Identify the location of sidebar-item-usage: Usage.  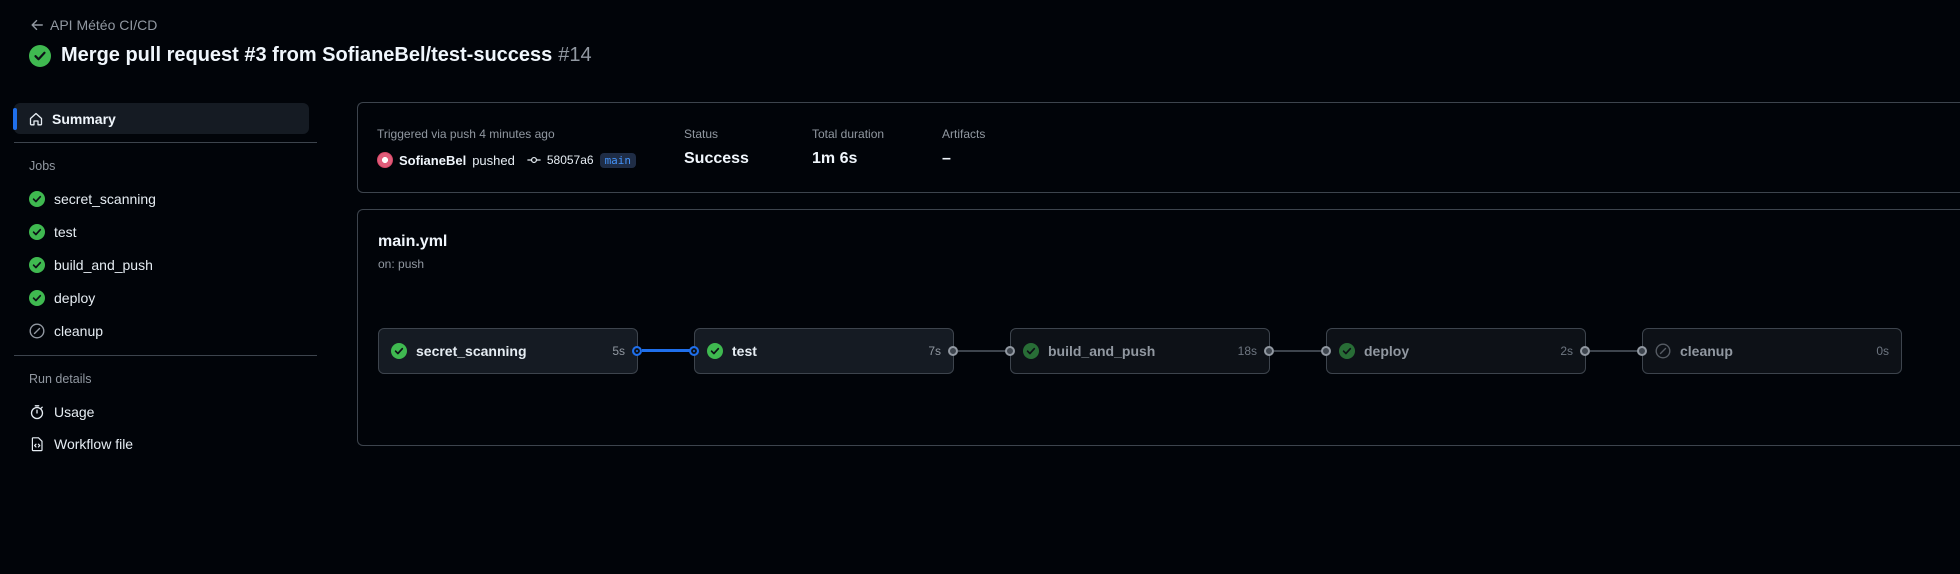
(61, 412).